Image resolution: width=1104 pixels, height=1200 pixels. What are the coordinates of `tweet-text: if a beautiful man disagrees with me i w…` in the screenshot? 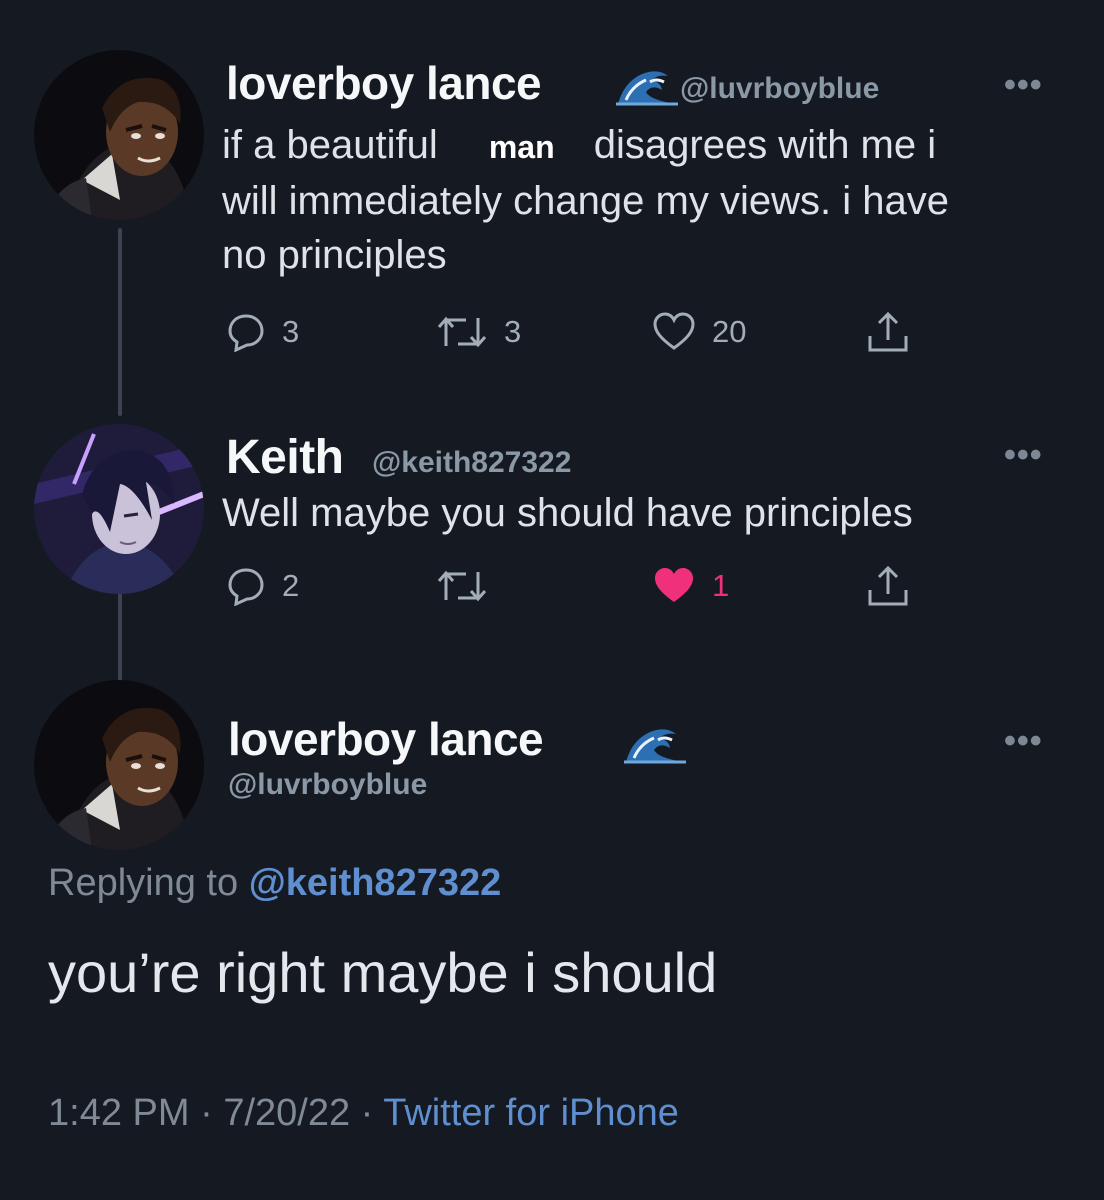 It's located at (642, 200).